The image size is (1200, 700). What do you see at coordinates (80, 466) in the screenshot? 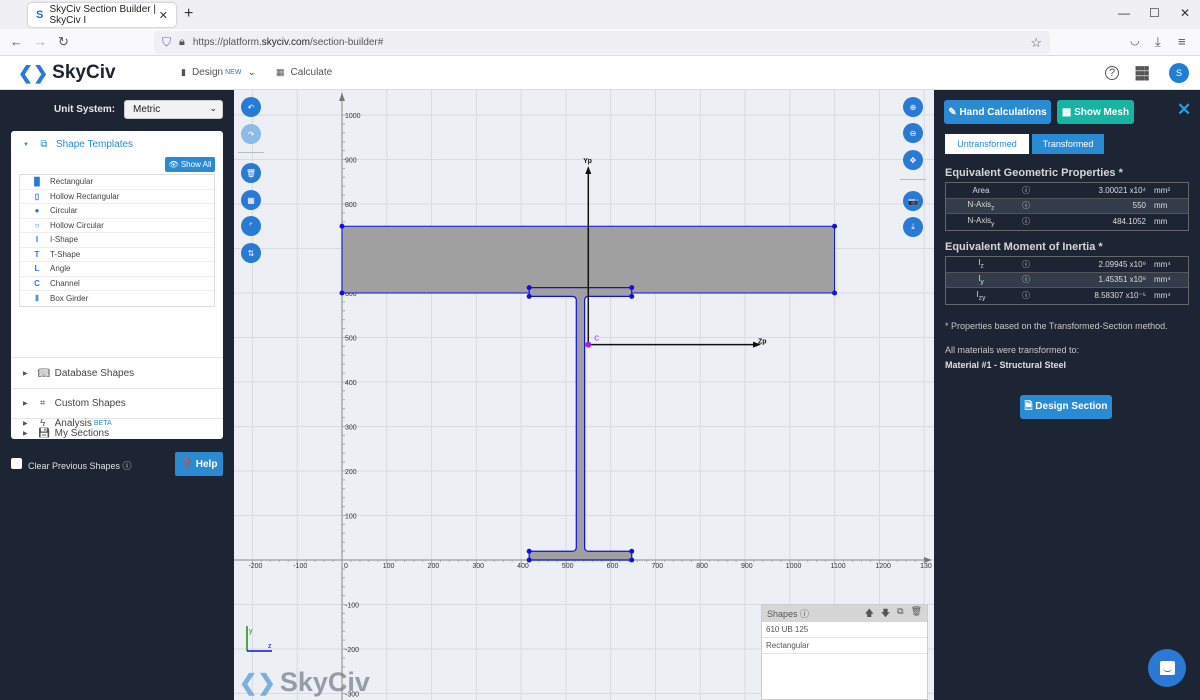
I see `clear-previous-label: Clear Previous Shapes ⓘ` at bounding box center [80, 466].